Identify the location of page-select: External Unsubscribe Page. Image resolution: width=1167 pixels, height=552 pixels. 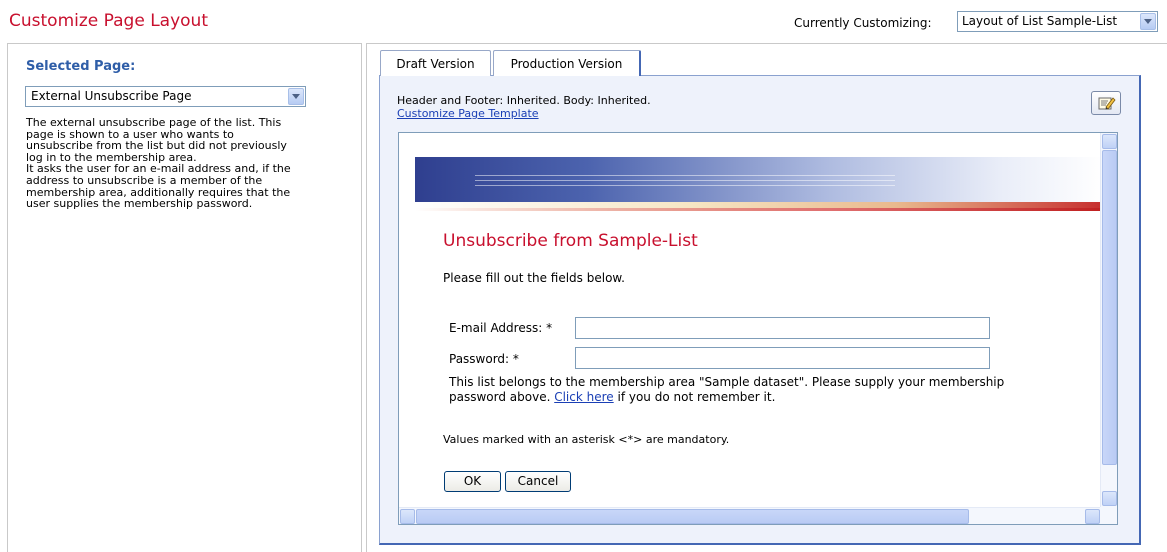
(165, 96).